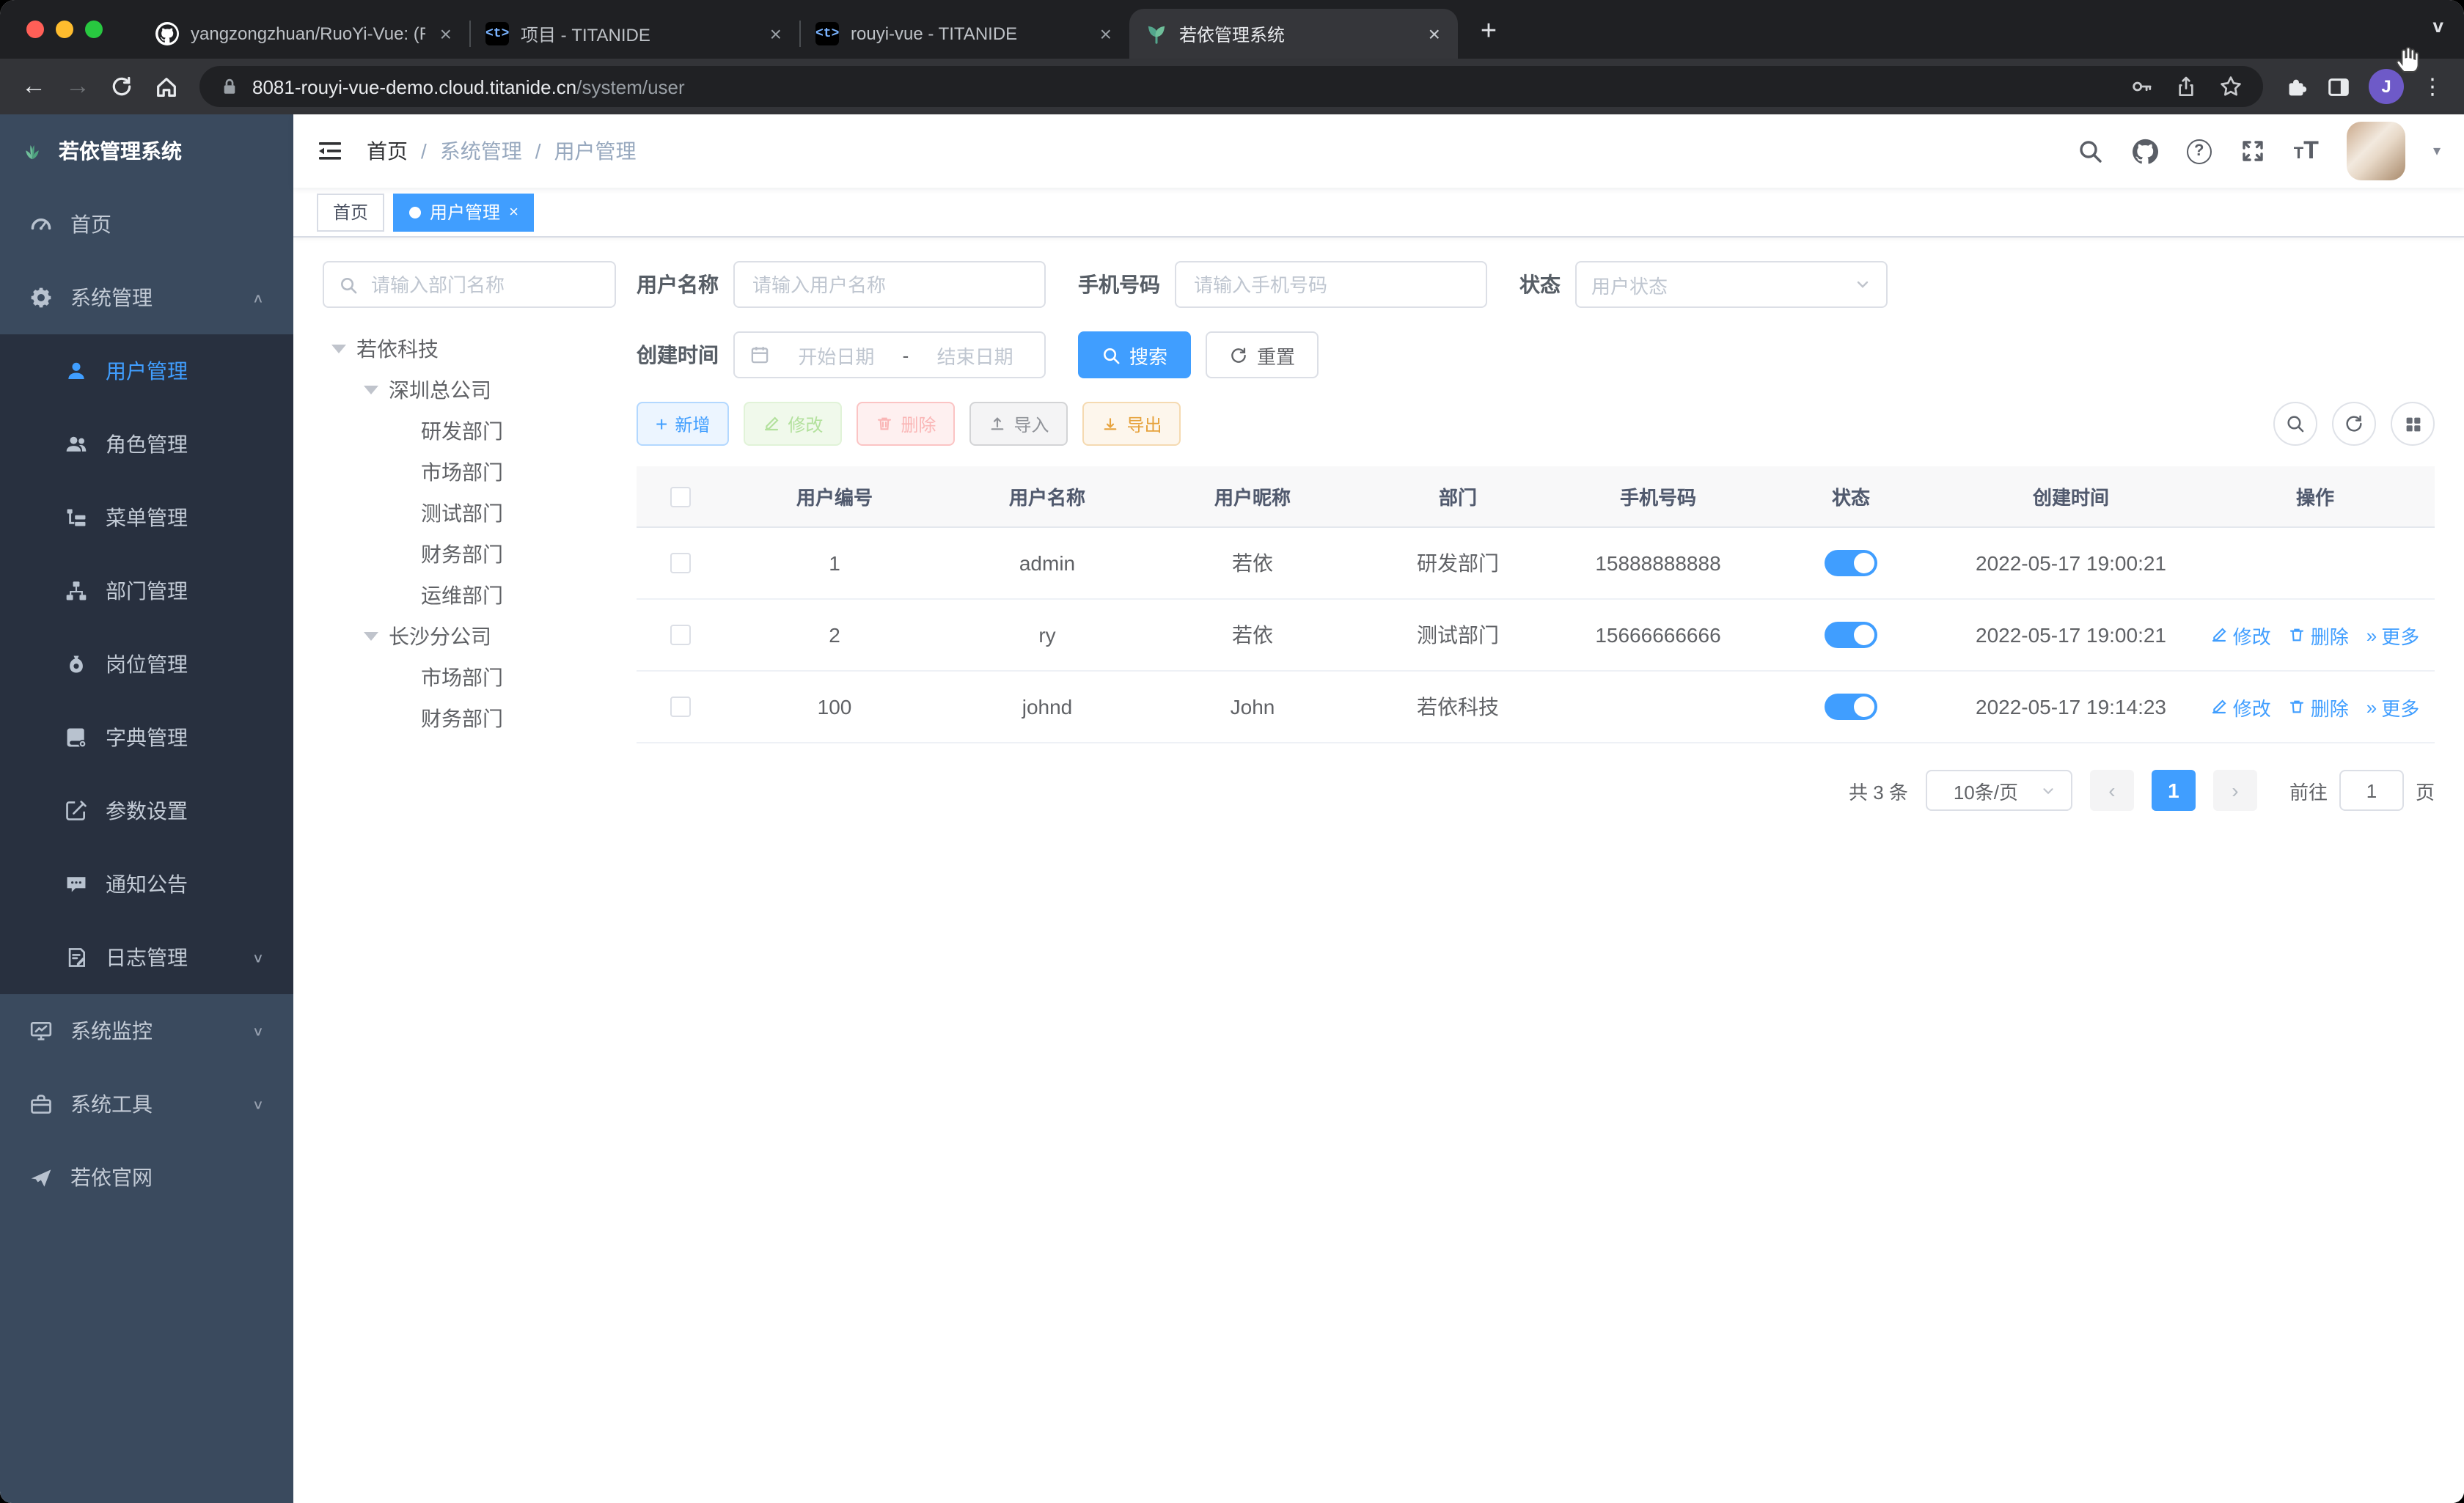  What do you see at coordinates (2438, 26) in the screenshot?
I see `tab-search-chevron-icon: v` at bounding box center [2438, 26].